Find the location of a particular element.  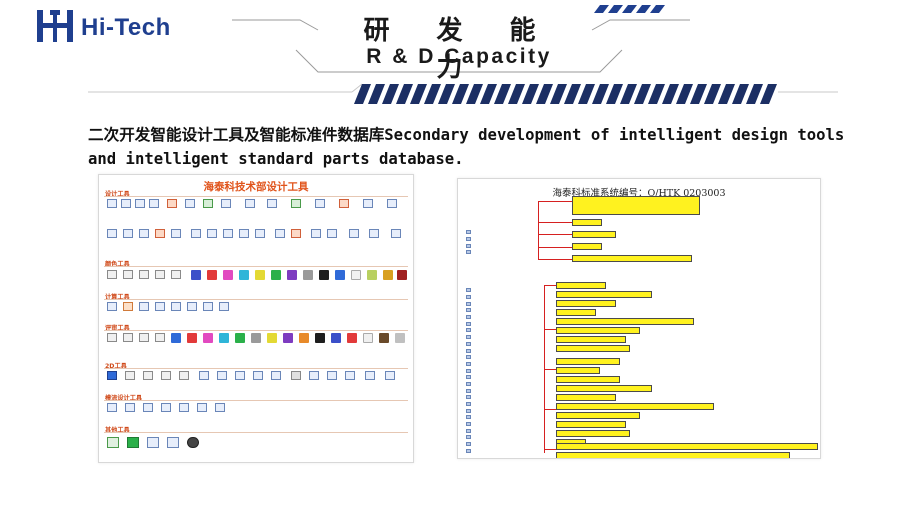

page-title-english: R & D Capacity is located at coordinates (459, 56).